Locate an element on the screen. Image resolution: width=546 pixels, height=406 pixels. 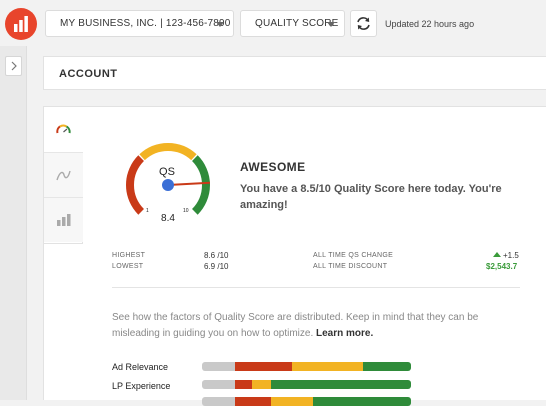
tab-bar-chart is located at coordinates (63, 219).